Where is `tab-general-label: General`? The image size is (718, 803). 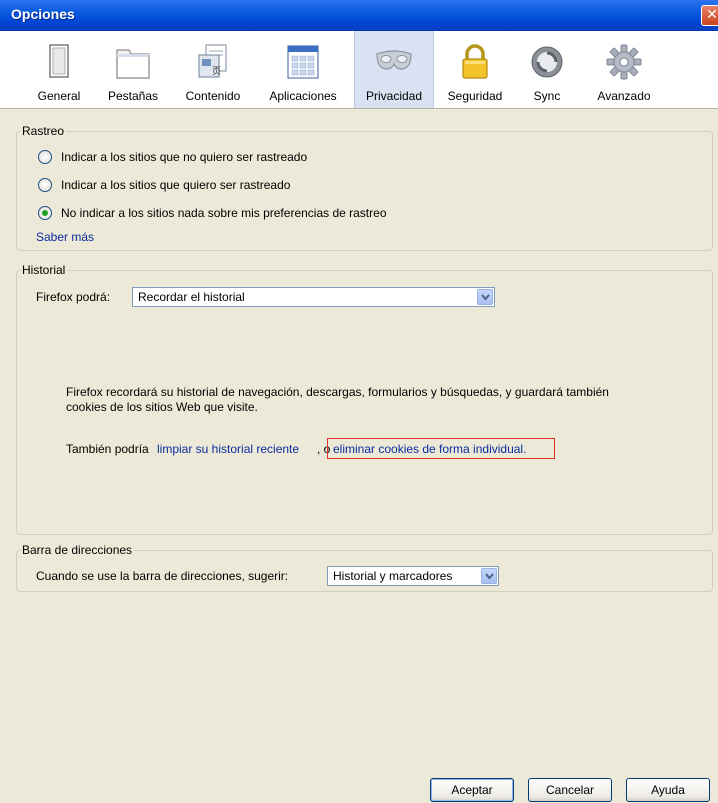 tab-general-label: General is located at coordinates (59, 96).